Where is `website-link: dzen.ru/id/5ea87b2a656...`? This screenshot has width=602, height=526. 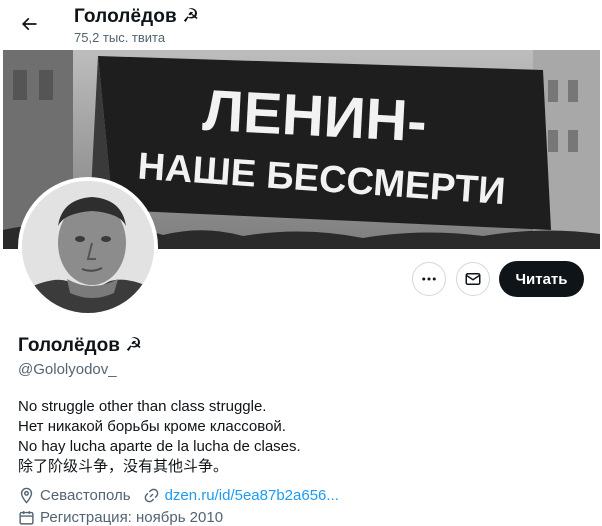 website-link: dzen.ru/id/5ea87b2a656... is located at coordinates (252, 495).